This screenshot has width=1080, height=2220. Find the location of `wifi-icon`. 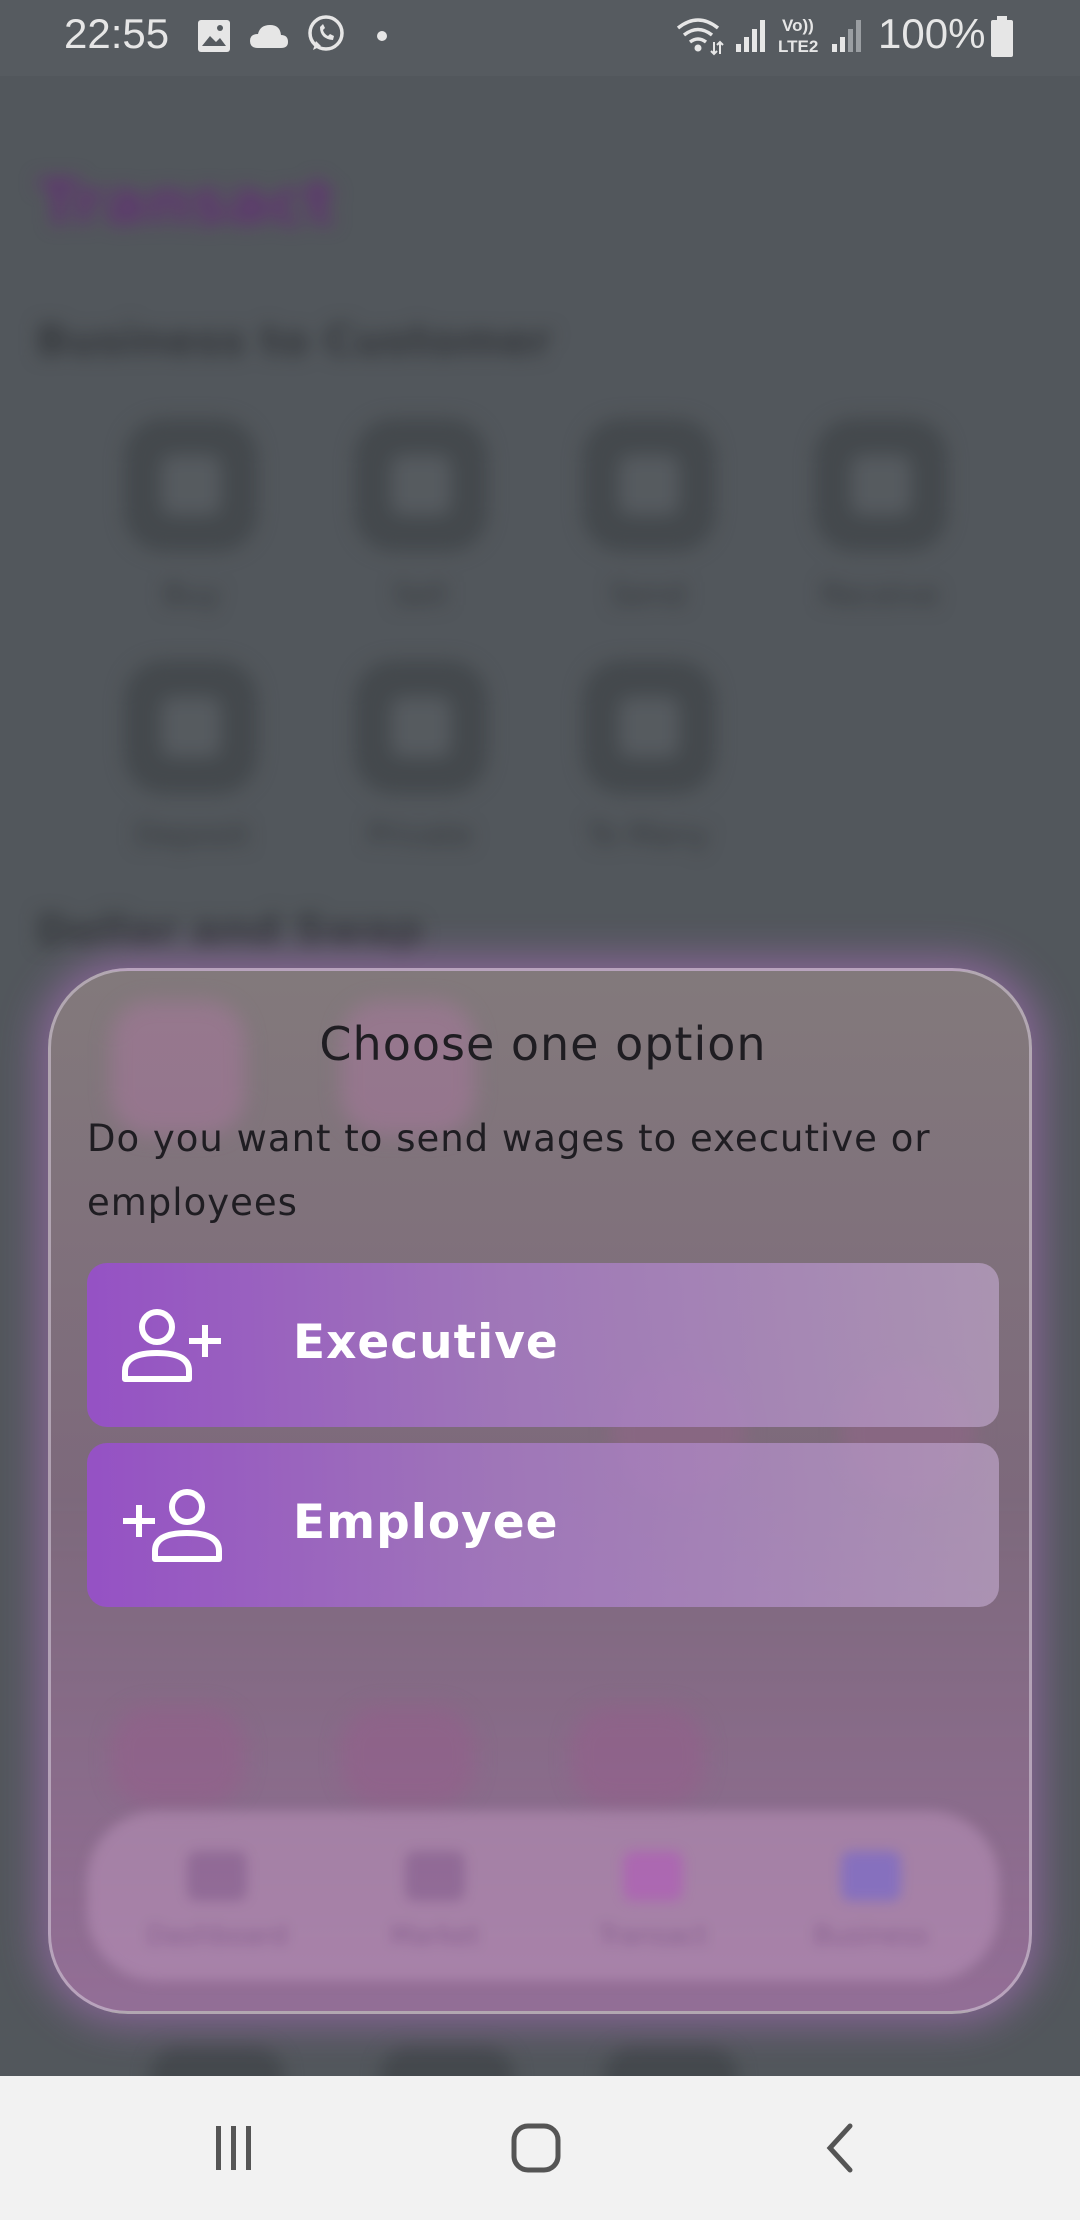

wifi-icon is located at coordinates (700, 37).